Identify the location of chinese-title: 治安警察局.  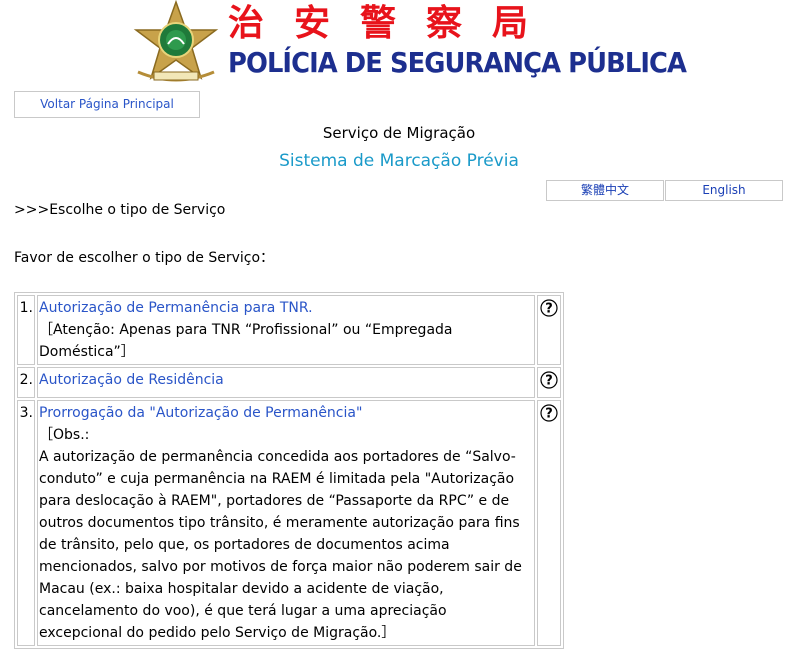
(393, 23).